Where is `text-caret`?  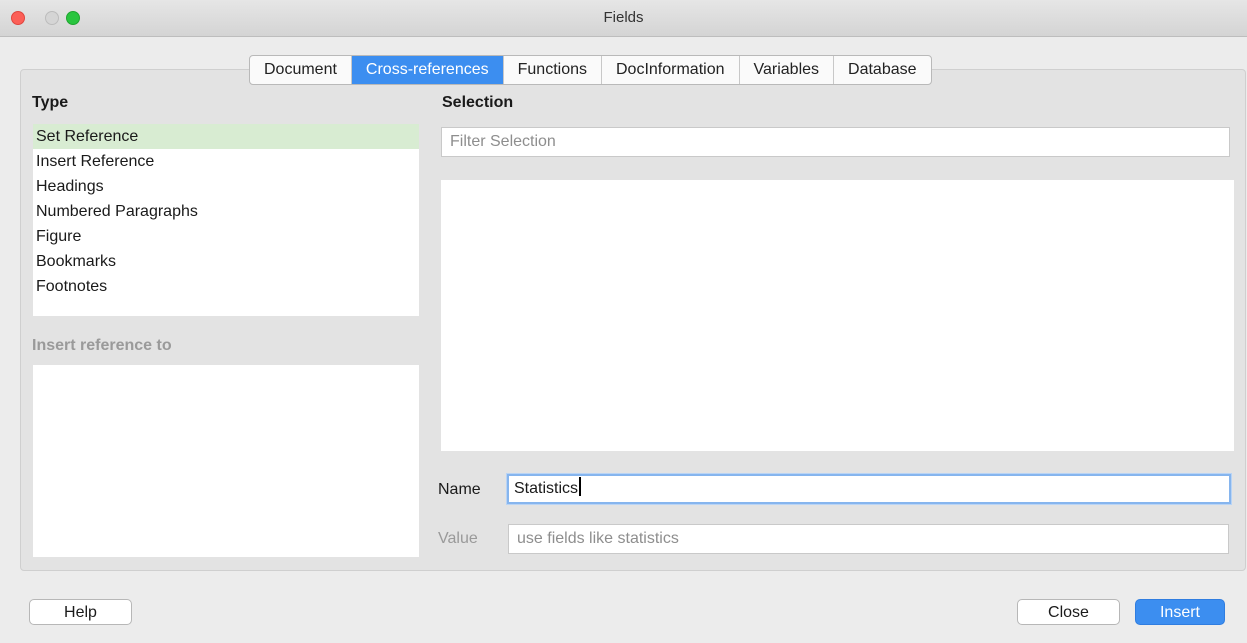 text-caret is located at coordinates (580, 486).